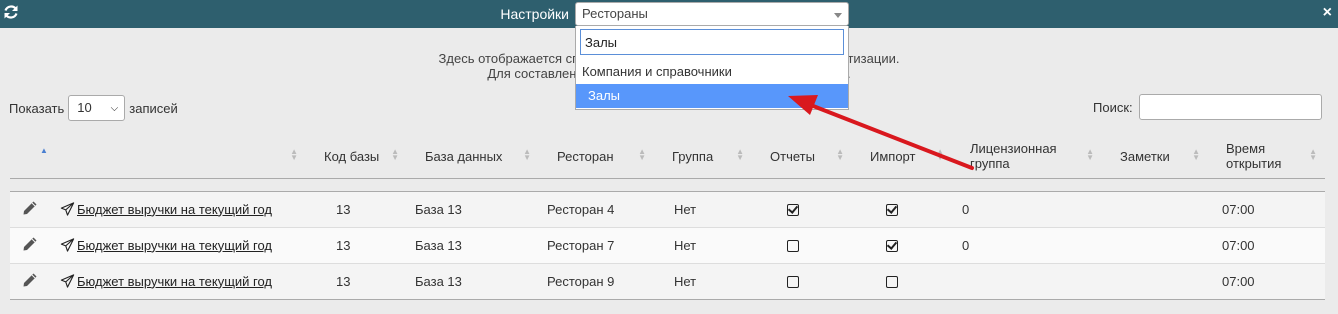 The width and height of the screenshot is (1338, 314). I want to click on header-label: Отчеты, so click(792, 156).